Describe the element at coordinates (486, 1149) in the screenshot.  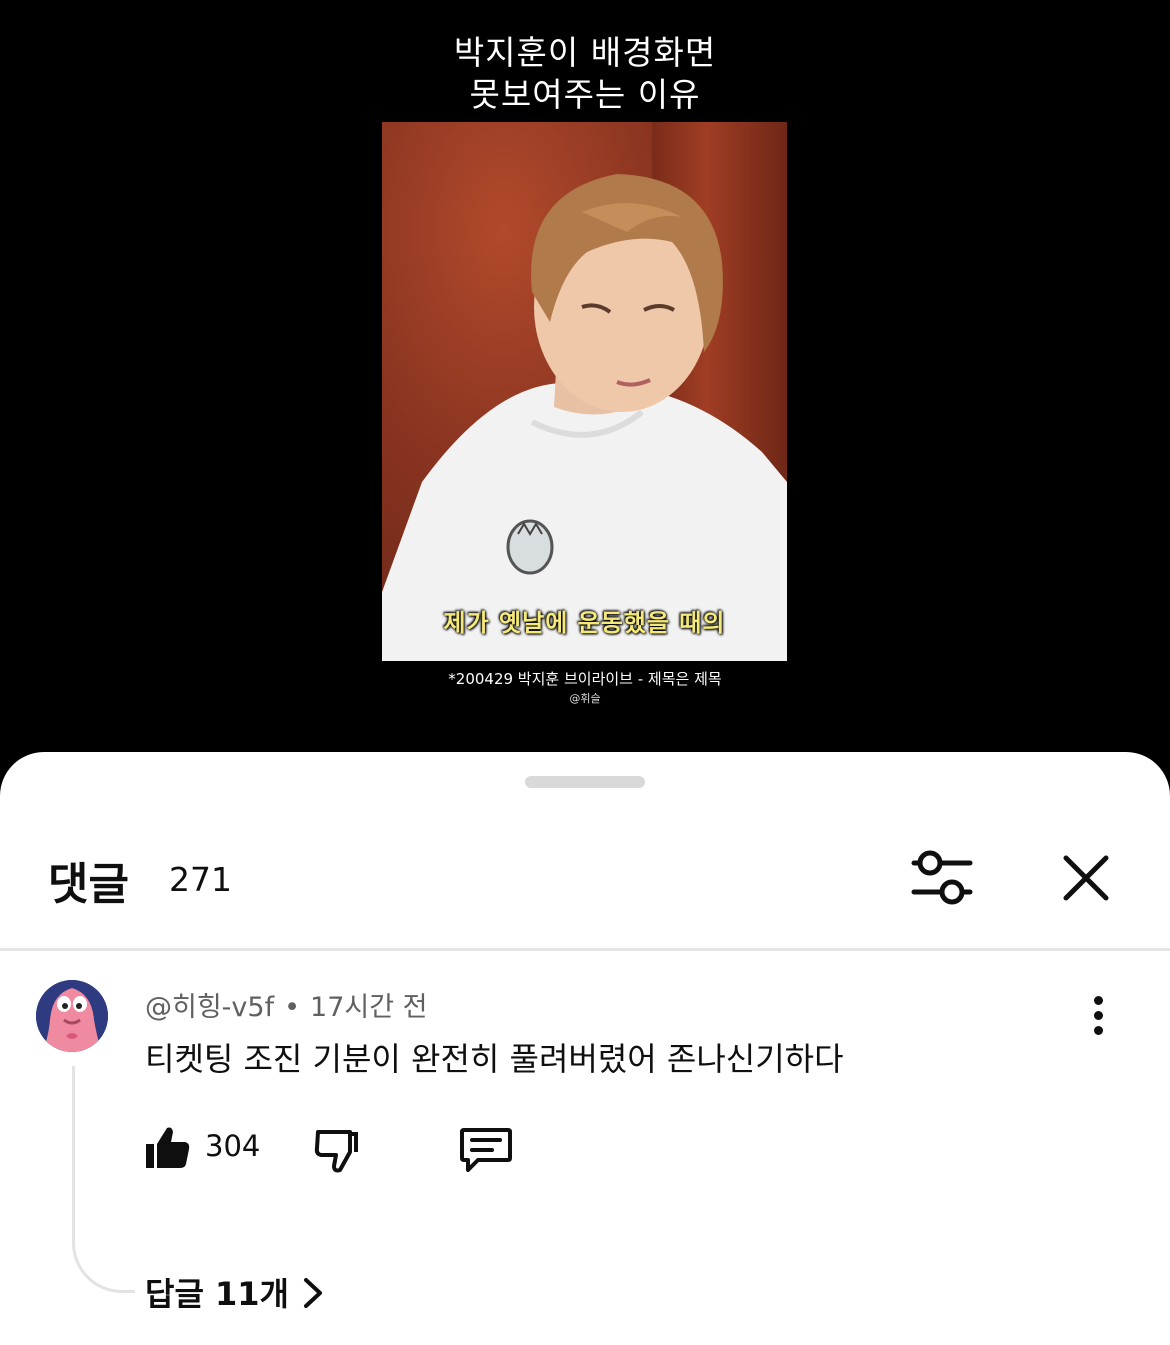
I see `reply-icon` at that location.